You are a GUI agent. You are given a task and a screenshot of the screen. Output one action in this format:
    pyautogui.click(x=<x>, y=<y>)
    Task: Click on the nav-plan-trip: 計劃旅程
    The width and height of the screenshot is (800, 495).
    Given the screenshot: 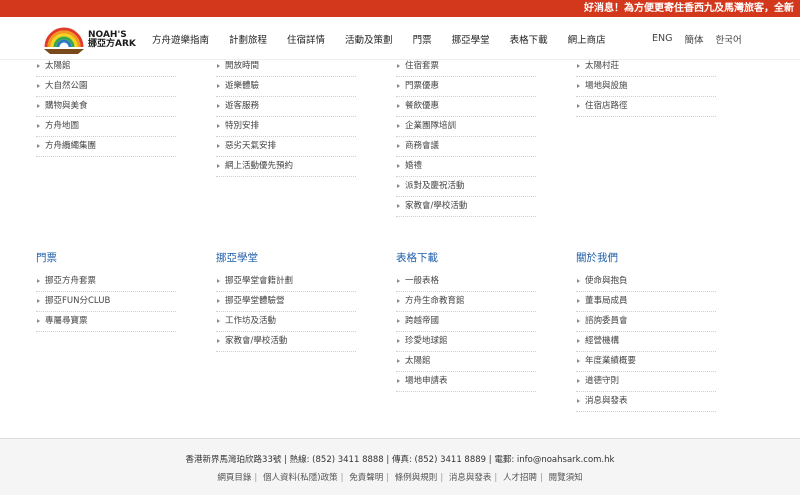 What is the action you would take?
    pyautogui.click(x=248, y=39)
    